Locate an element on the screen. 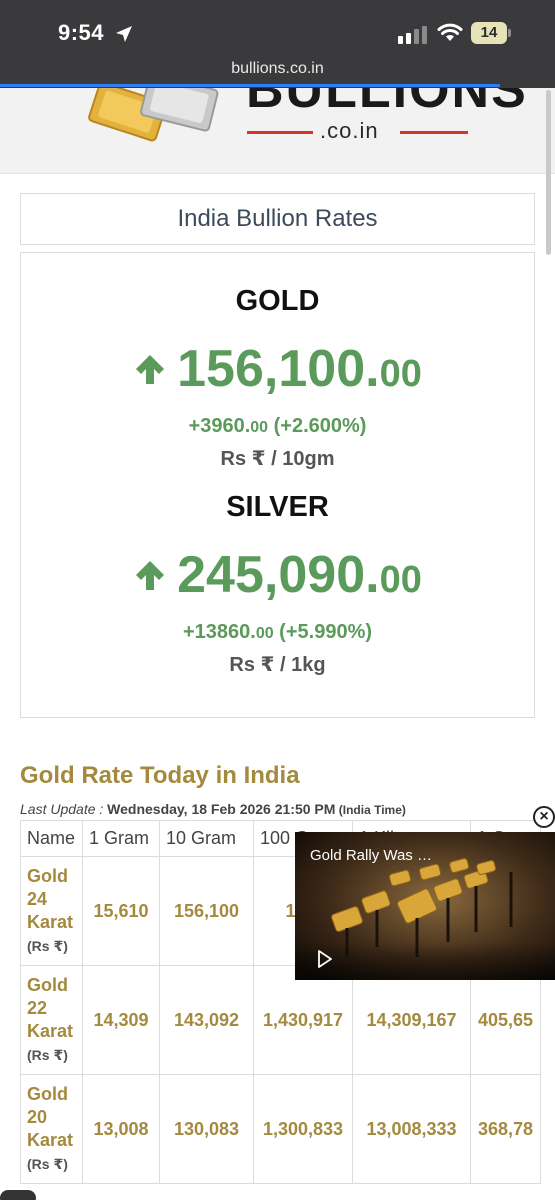 The image size is (555, 1200). gold-price: 156,100. 00 is located at coordinates (277, 369).